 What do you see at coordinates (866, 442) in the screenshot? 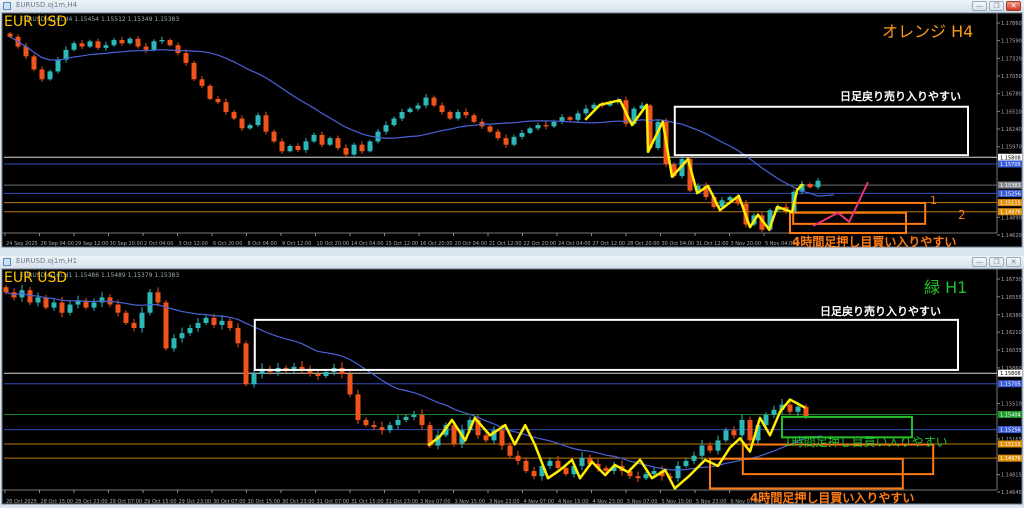
I see `h1-buy-zone-label: 1時間足押し目買い入りやすい` at bounding box center [866, 442].